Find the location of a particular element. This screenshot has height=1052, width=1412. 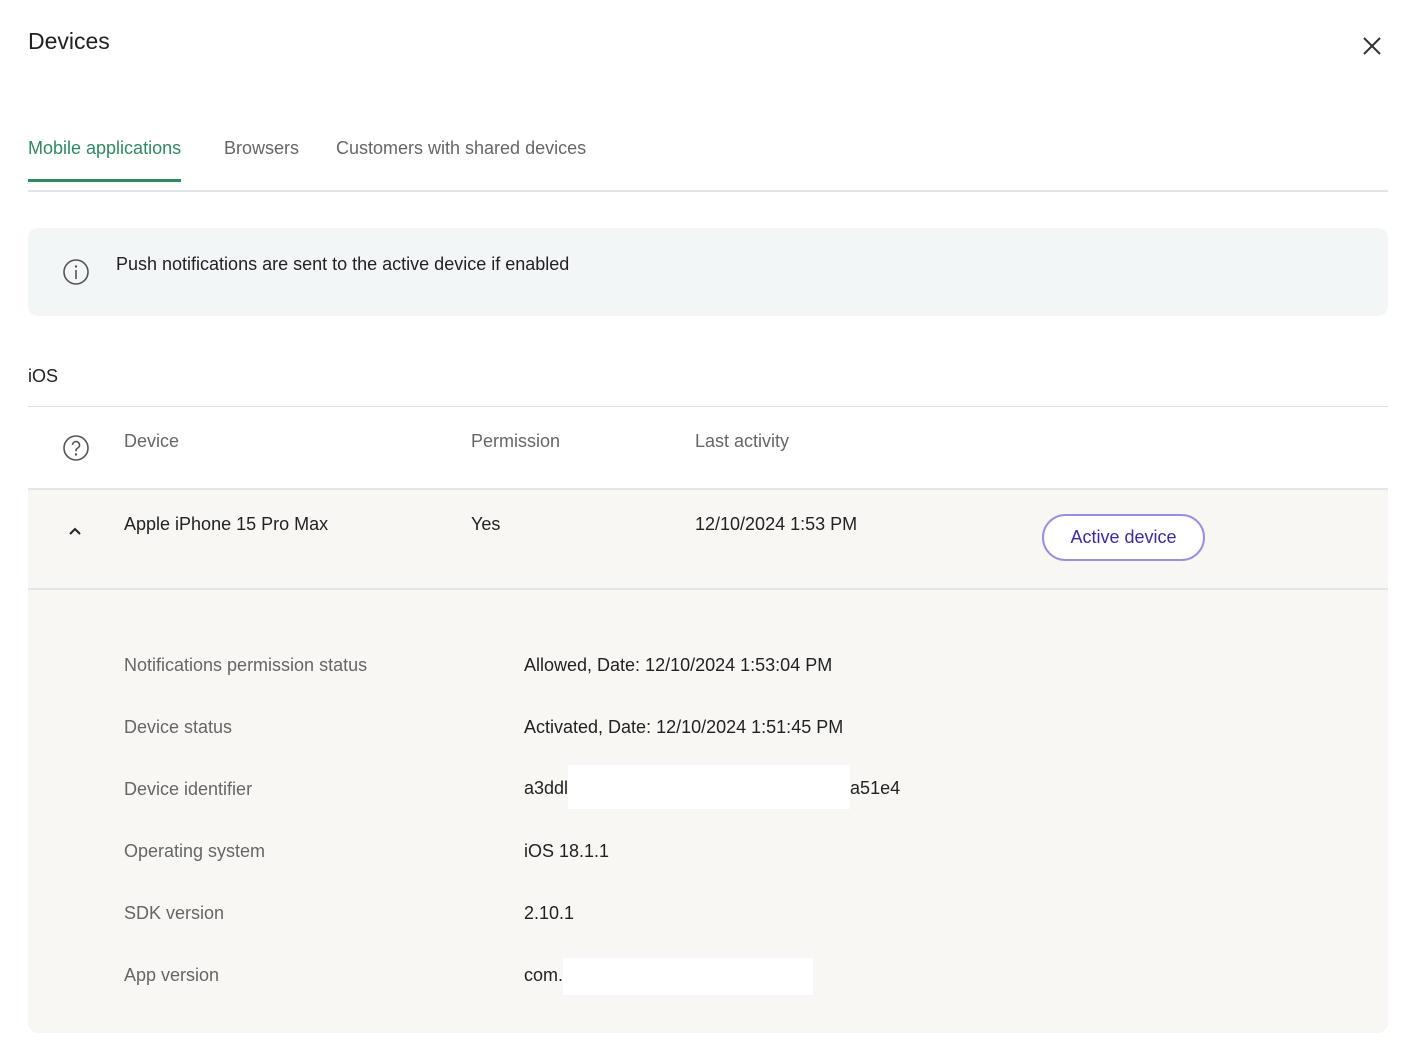

tab-mobile-applications: Mobile applications is located at coordinates (105, 160).